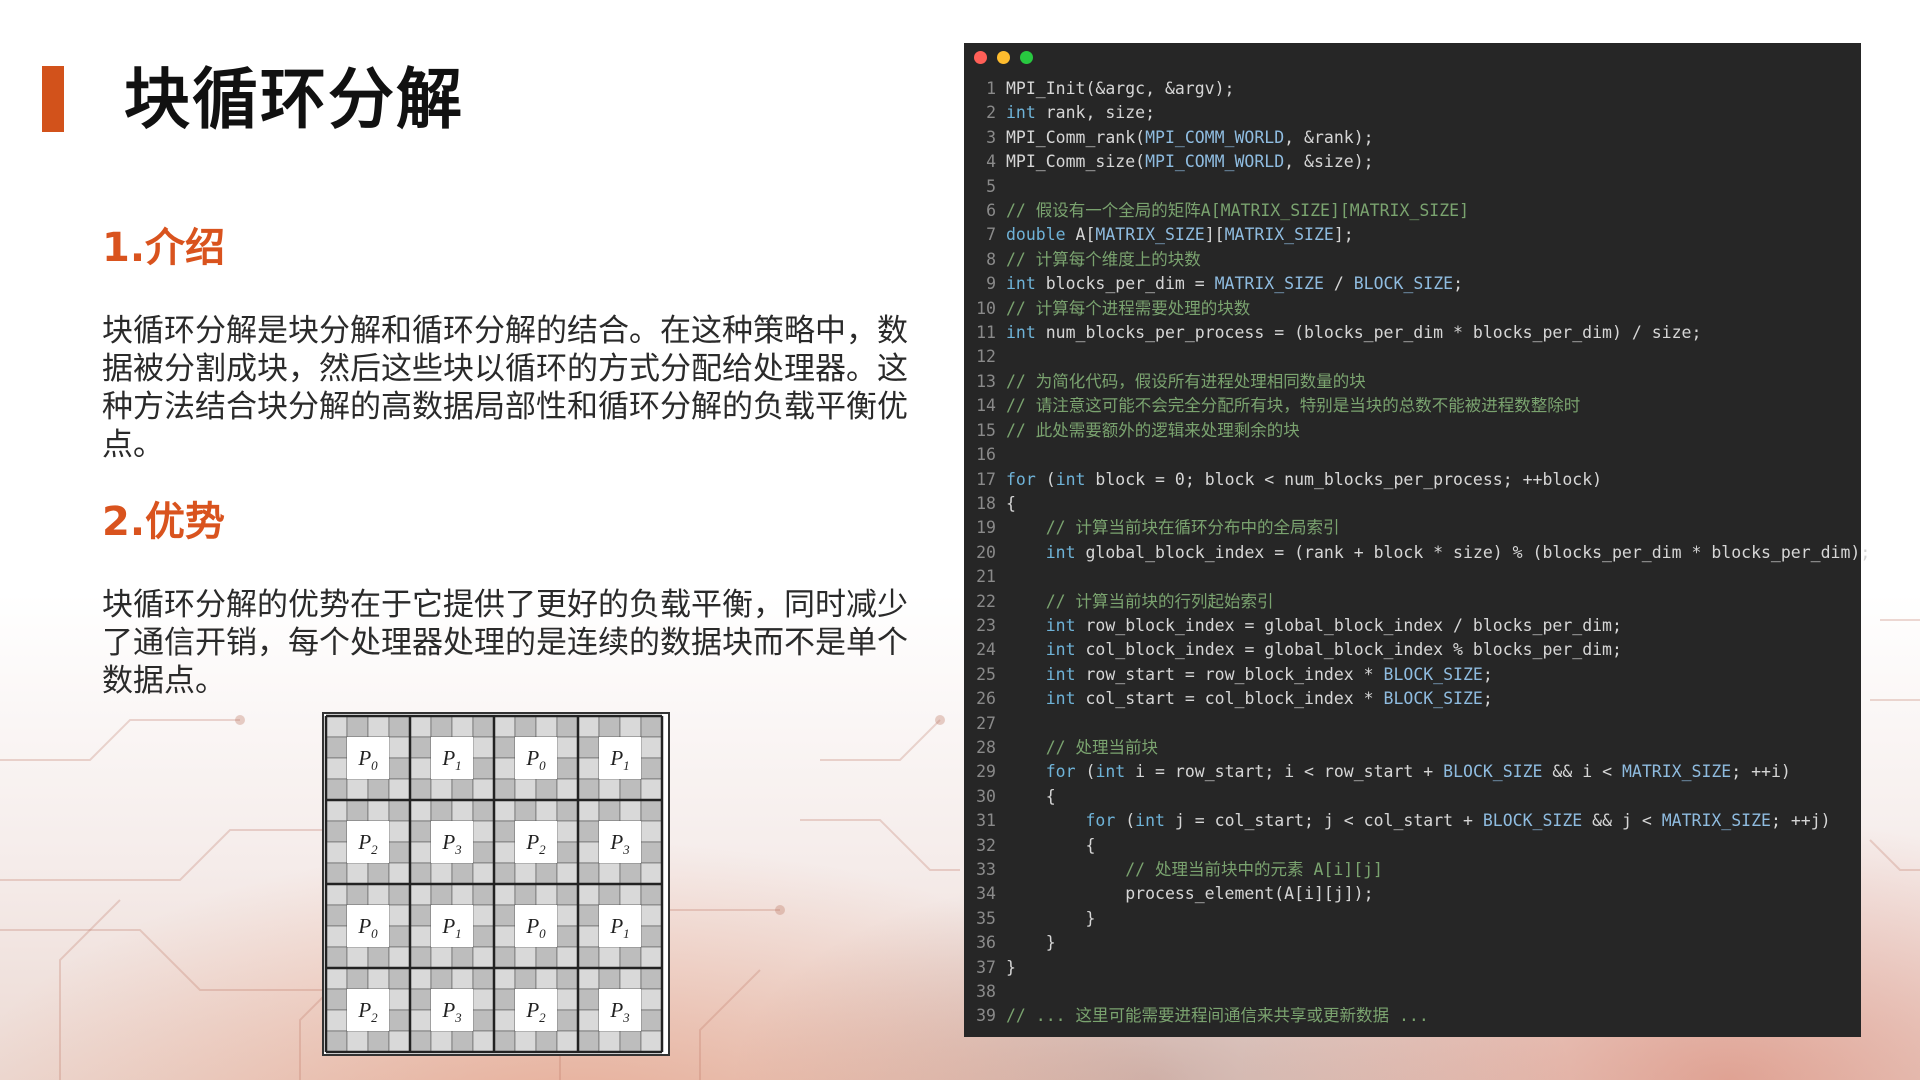 This screenshot has width=1920, height=1080. Describe the element at coordinates (294, 99) in the screenshot. I see `page-title: 块循环分解` at that location.